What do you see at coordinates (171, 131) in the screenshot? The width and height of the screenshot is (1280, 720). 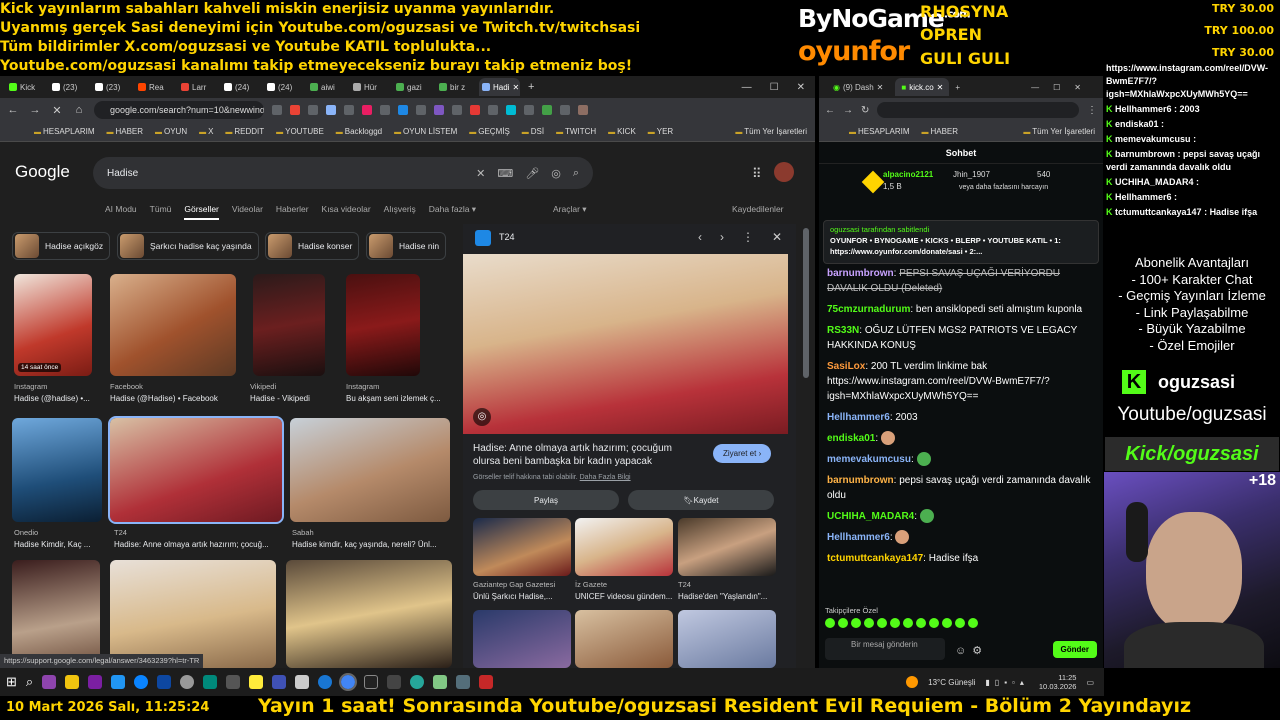 I see `bookmark: OYUN` at bounding box center [171, 131].